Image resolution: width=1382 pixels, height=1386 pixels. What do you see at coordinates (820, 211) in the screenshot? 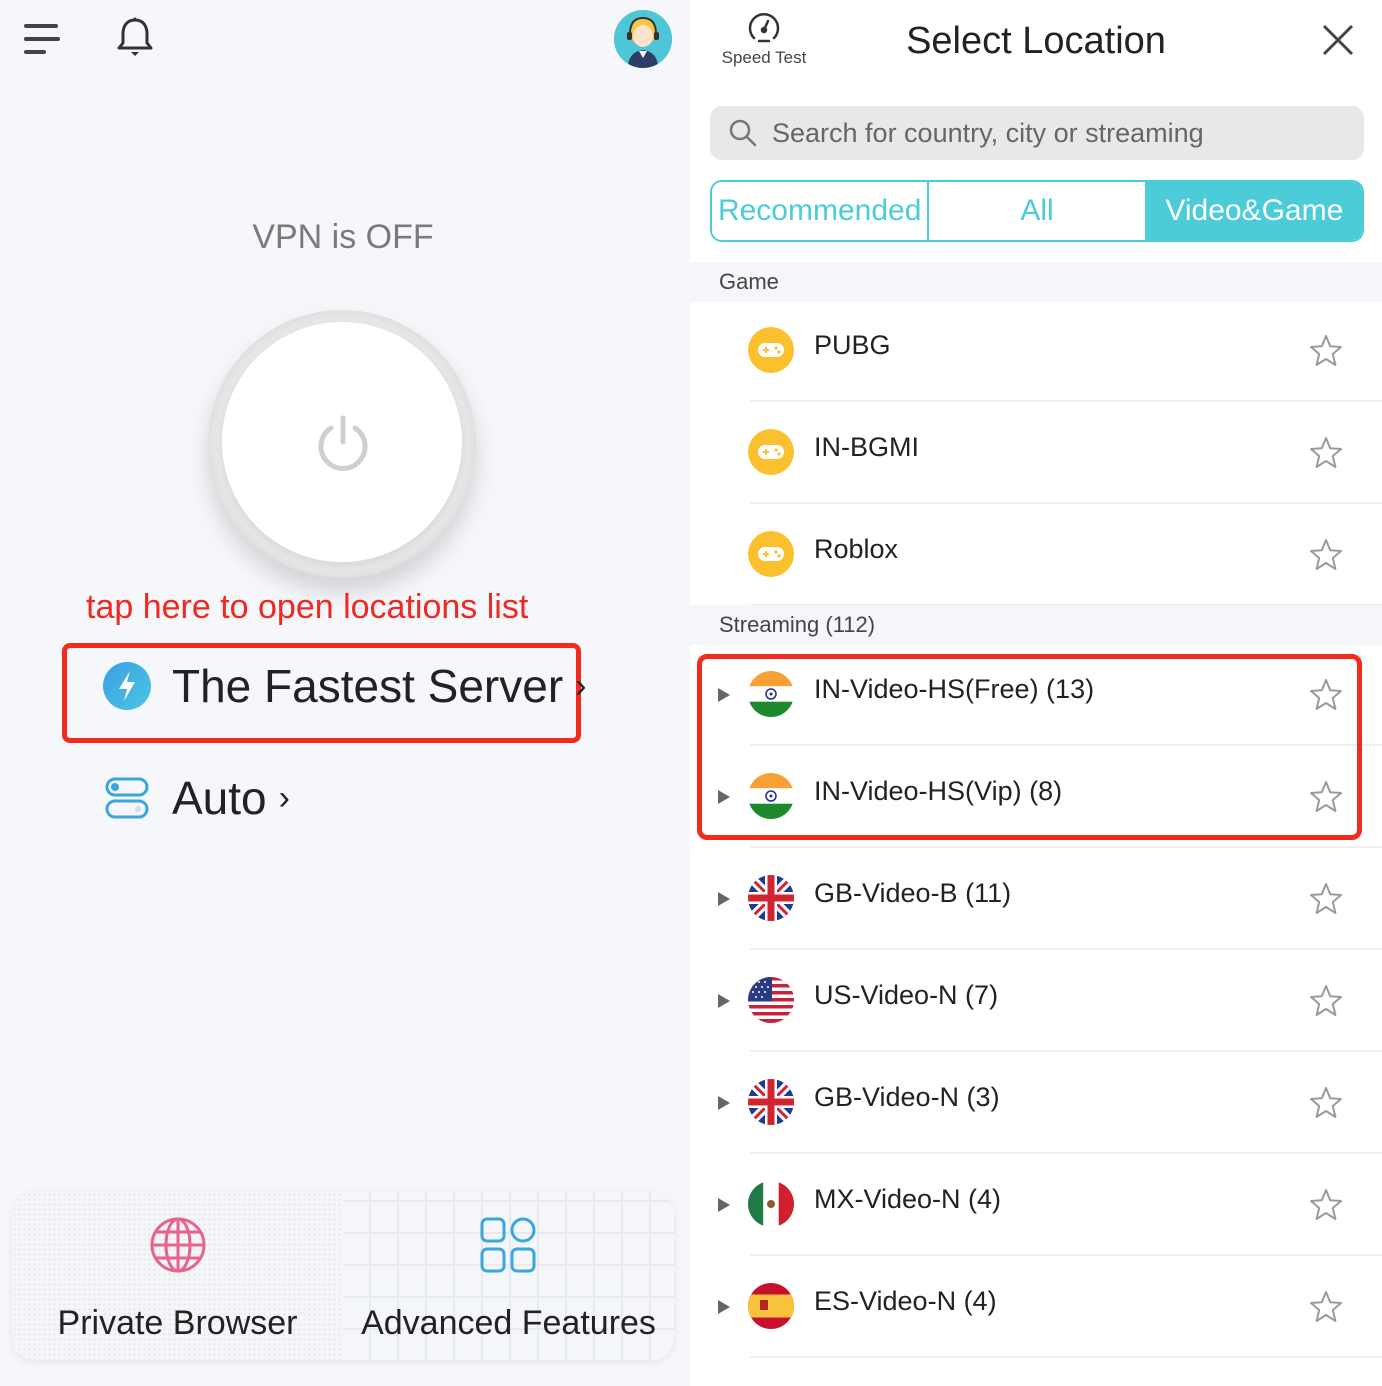
I see `tab-recommended: Recommended` at bounding box center [820, 211].